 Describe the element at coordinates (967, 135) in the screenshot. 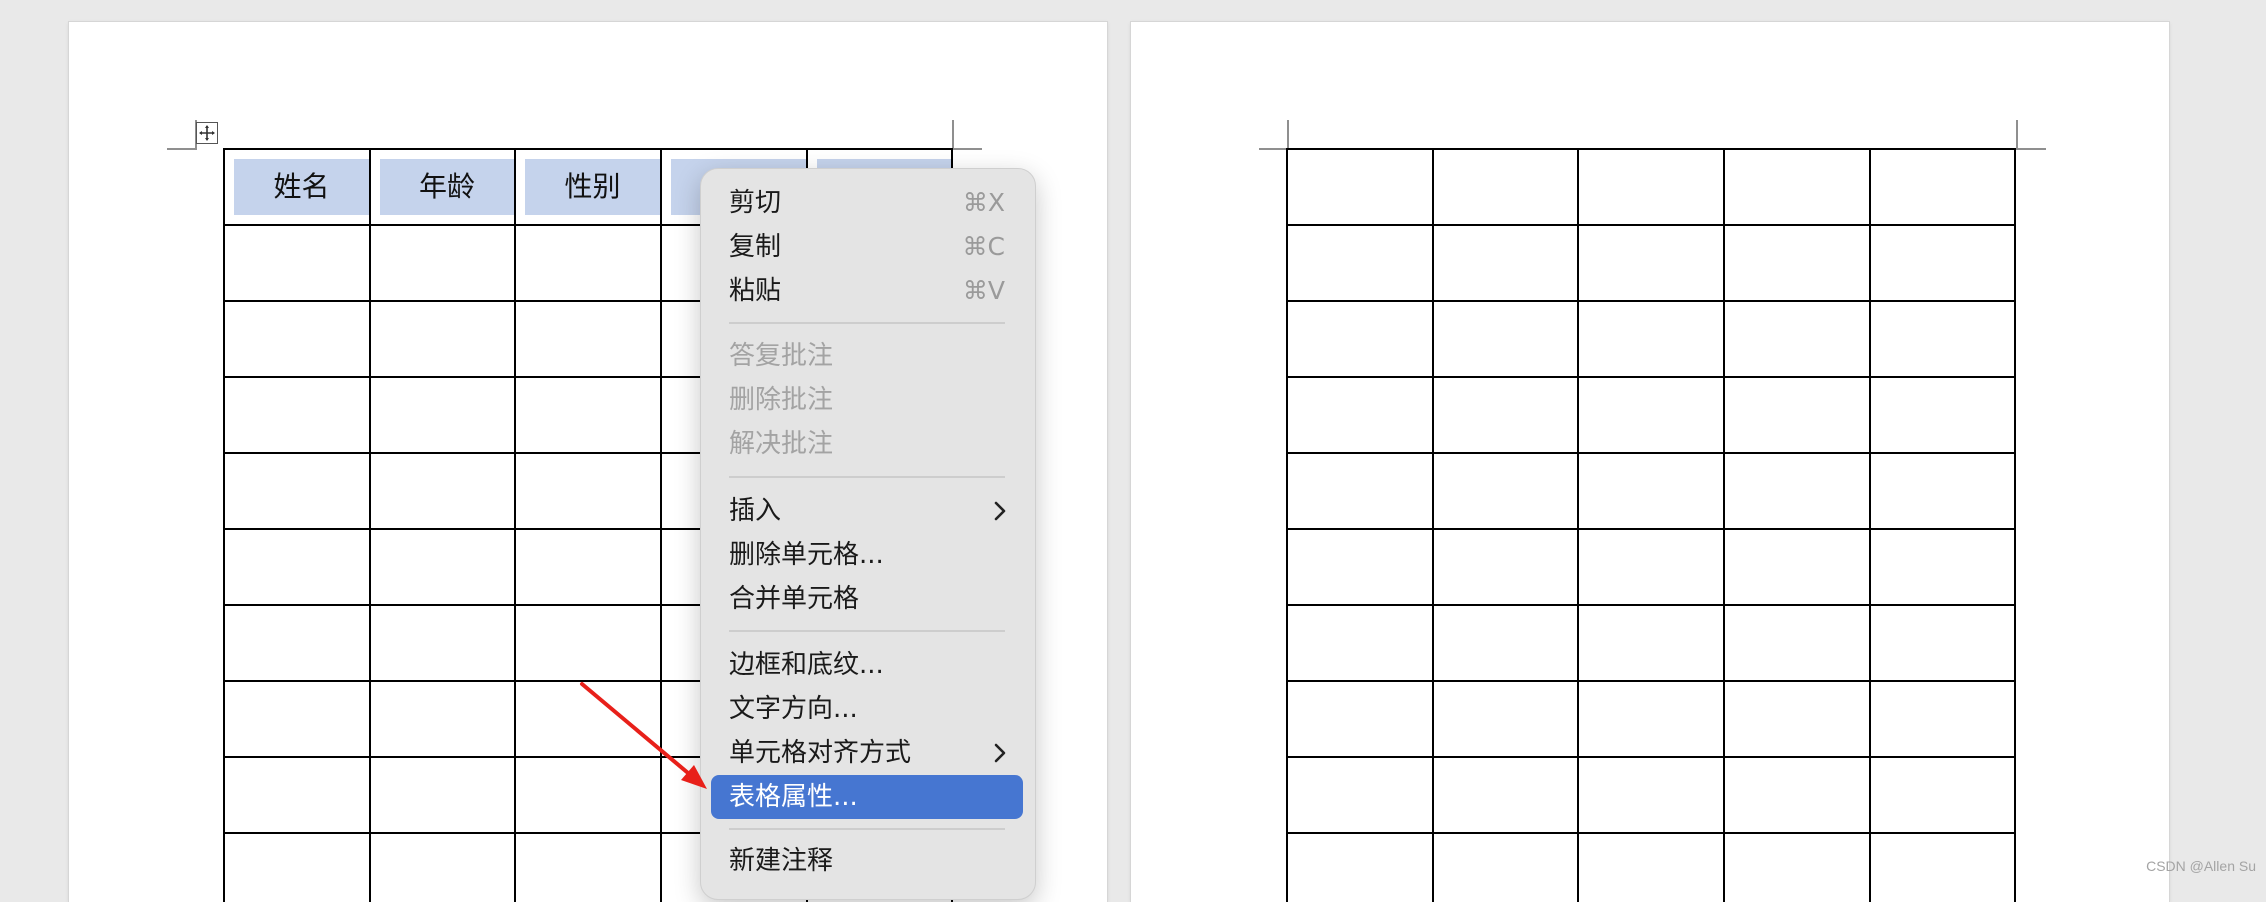

I see `crop-mark-top-right` at that location.